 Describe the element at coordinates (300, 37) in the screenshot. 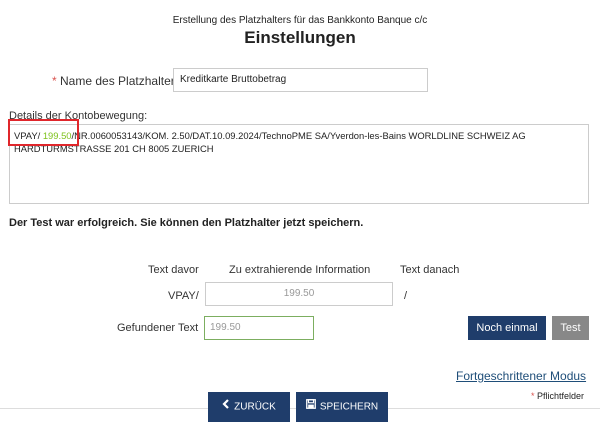

I see `page-title: Einstellungen` at that location.